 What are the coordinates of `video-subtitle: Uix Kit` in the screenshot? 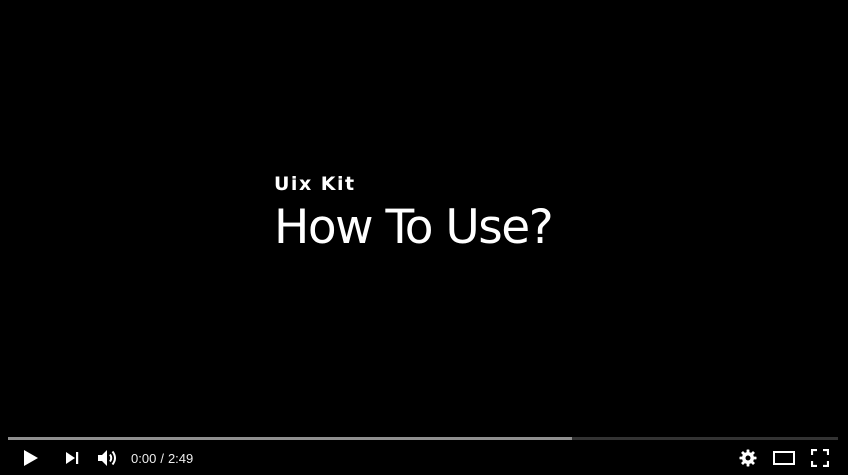 It's located at (315, 184).